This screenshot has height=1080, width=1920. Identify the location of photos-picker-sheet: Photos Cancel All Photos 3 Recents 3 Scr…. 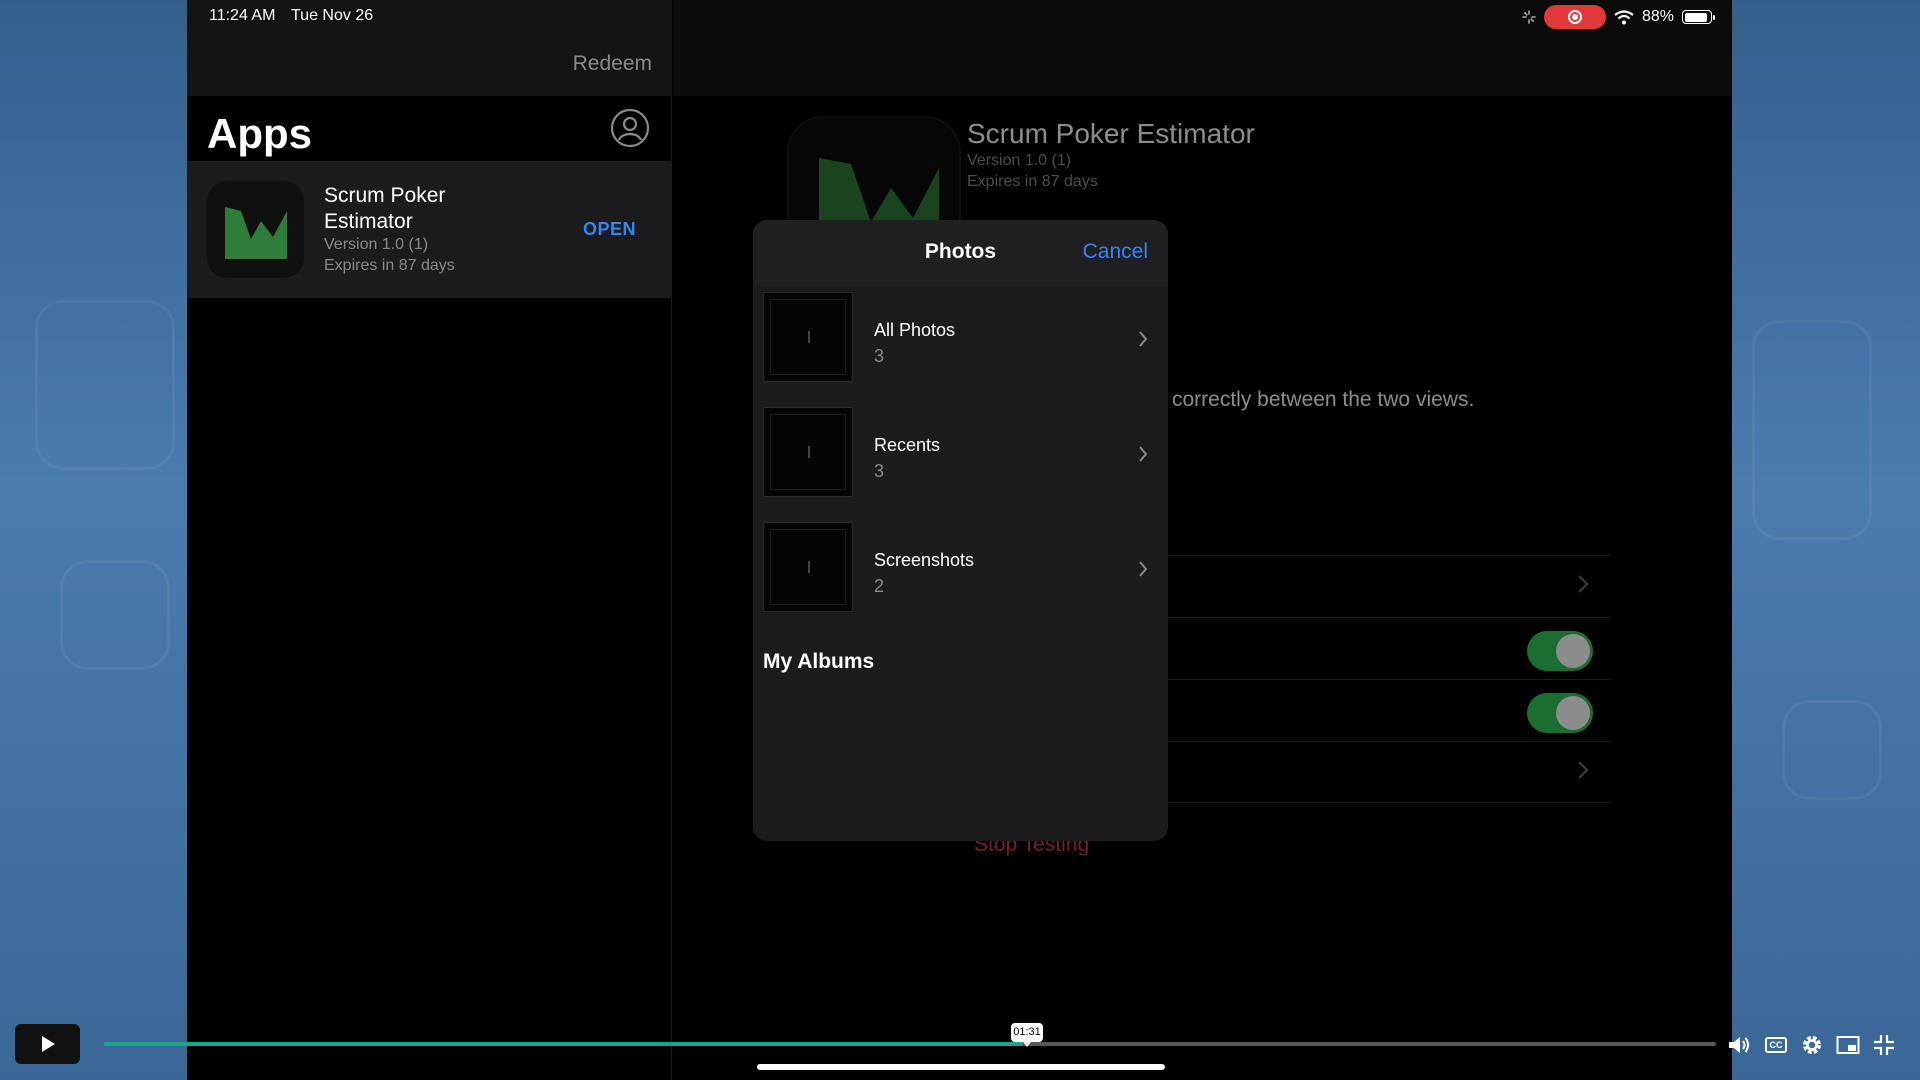
(960, 530).